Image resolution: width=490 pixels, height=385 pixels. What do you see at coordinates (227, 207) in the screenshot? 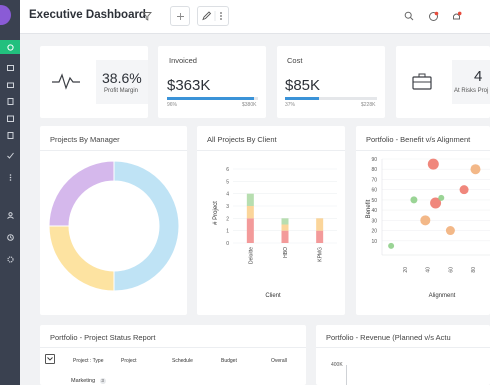
I see `y-tick-label: 3` at bounding box center [227, 207].